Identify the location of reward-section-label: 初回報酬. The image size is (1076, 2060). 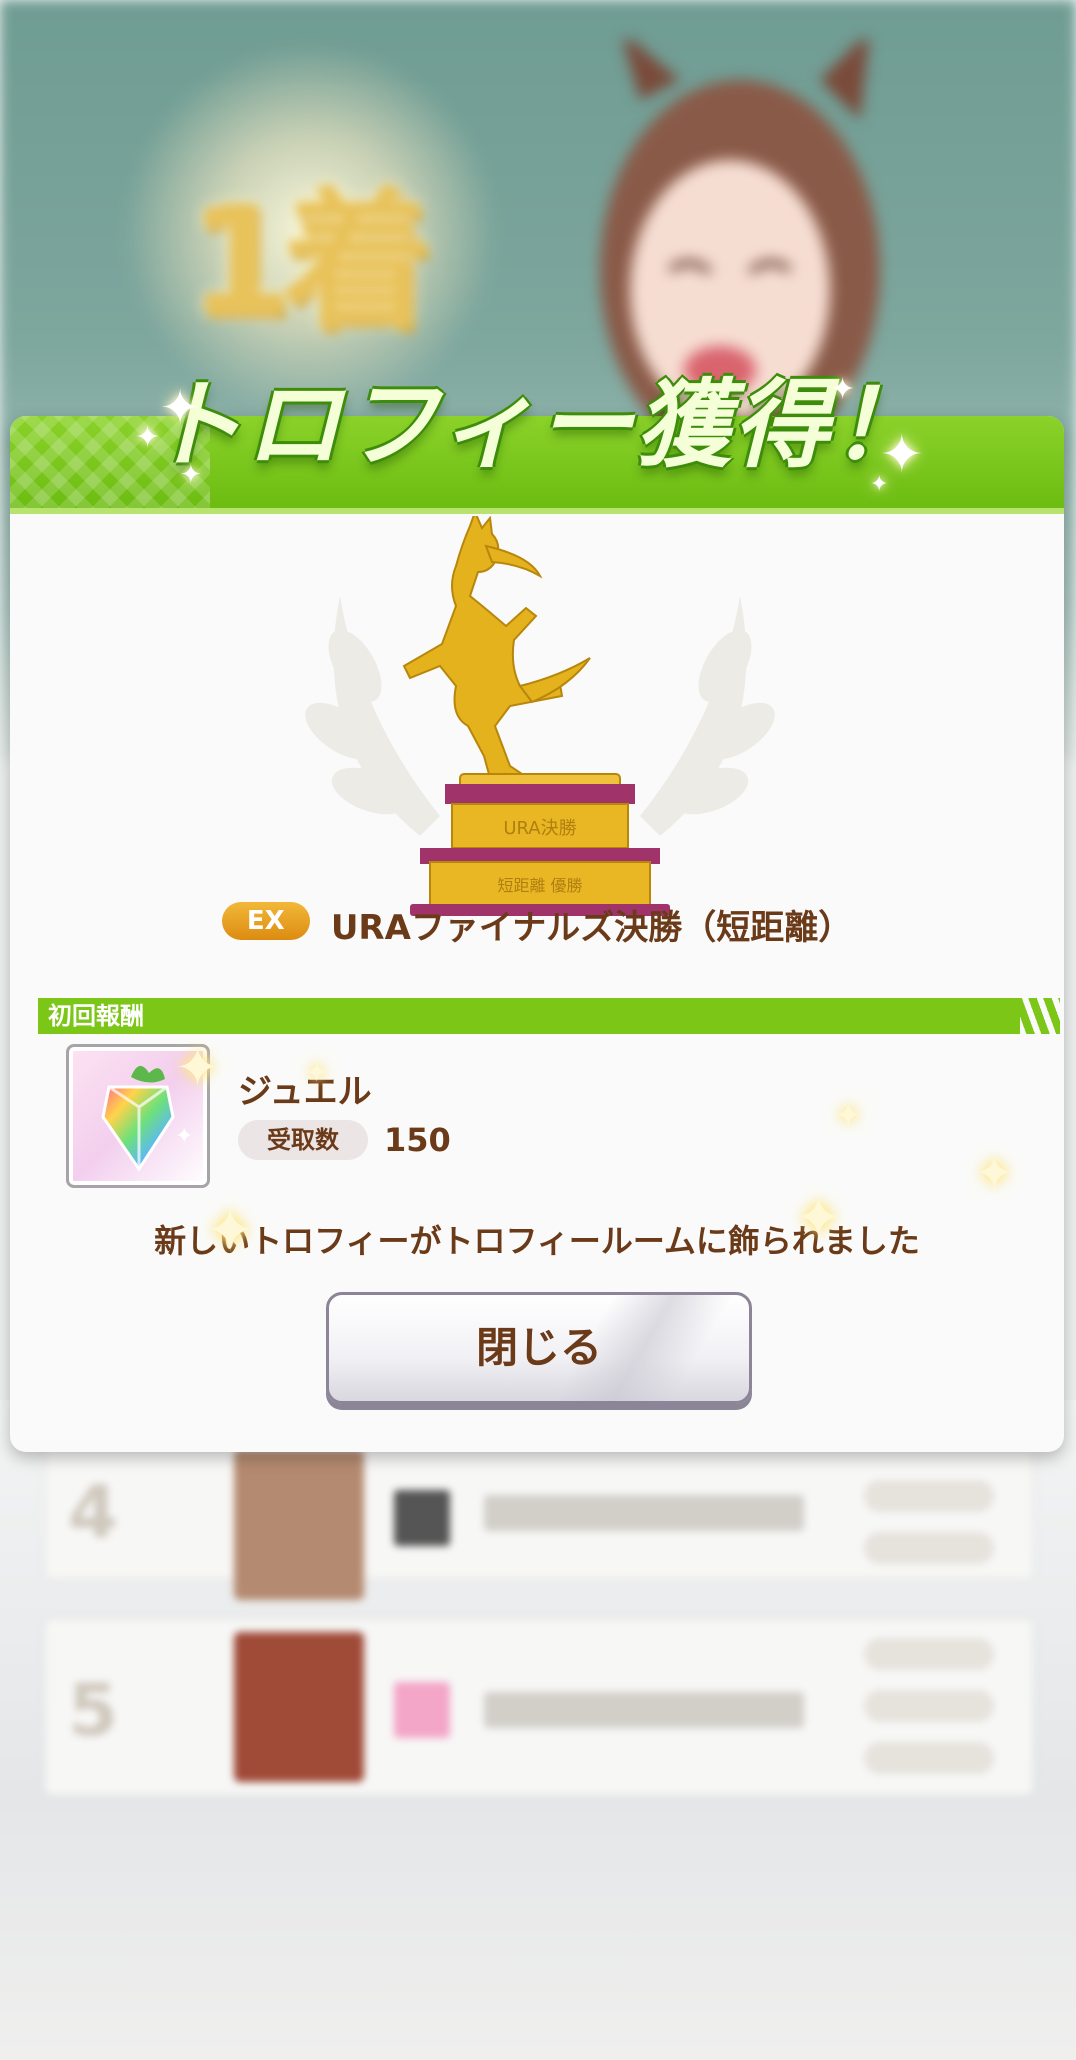
(96, 1016).